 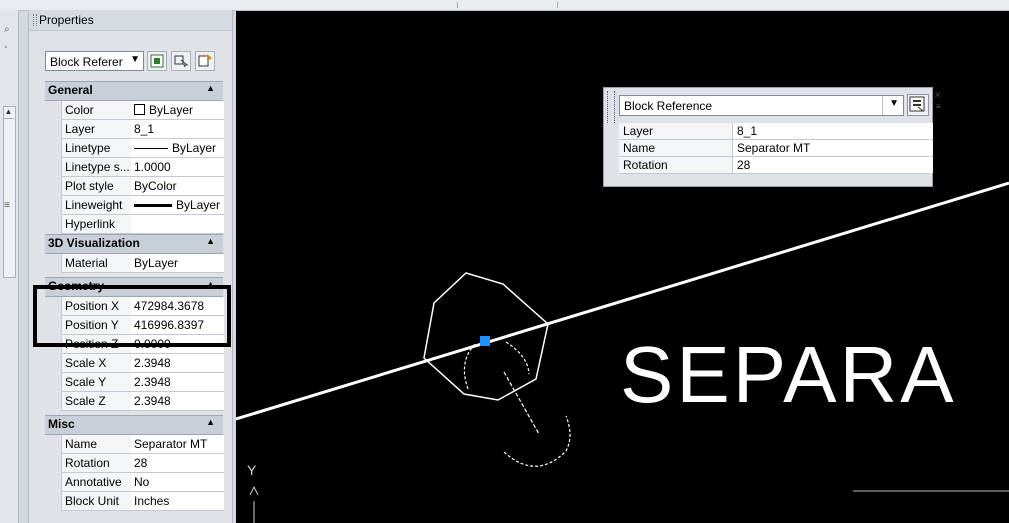 I want to click on property-row: Color ByLayer, so click(x=134, y=110).